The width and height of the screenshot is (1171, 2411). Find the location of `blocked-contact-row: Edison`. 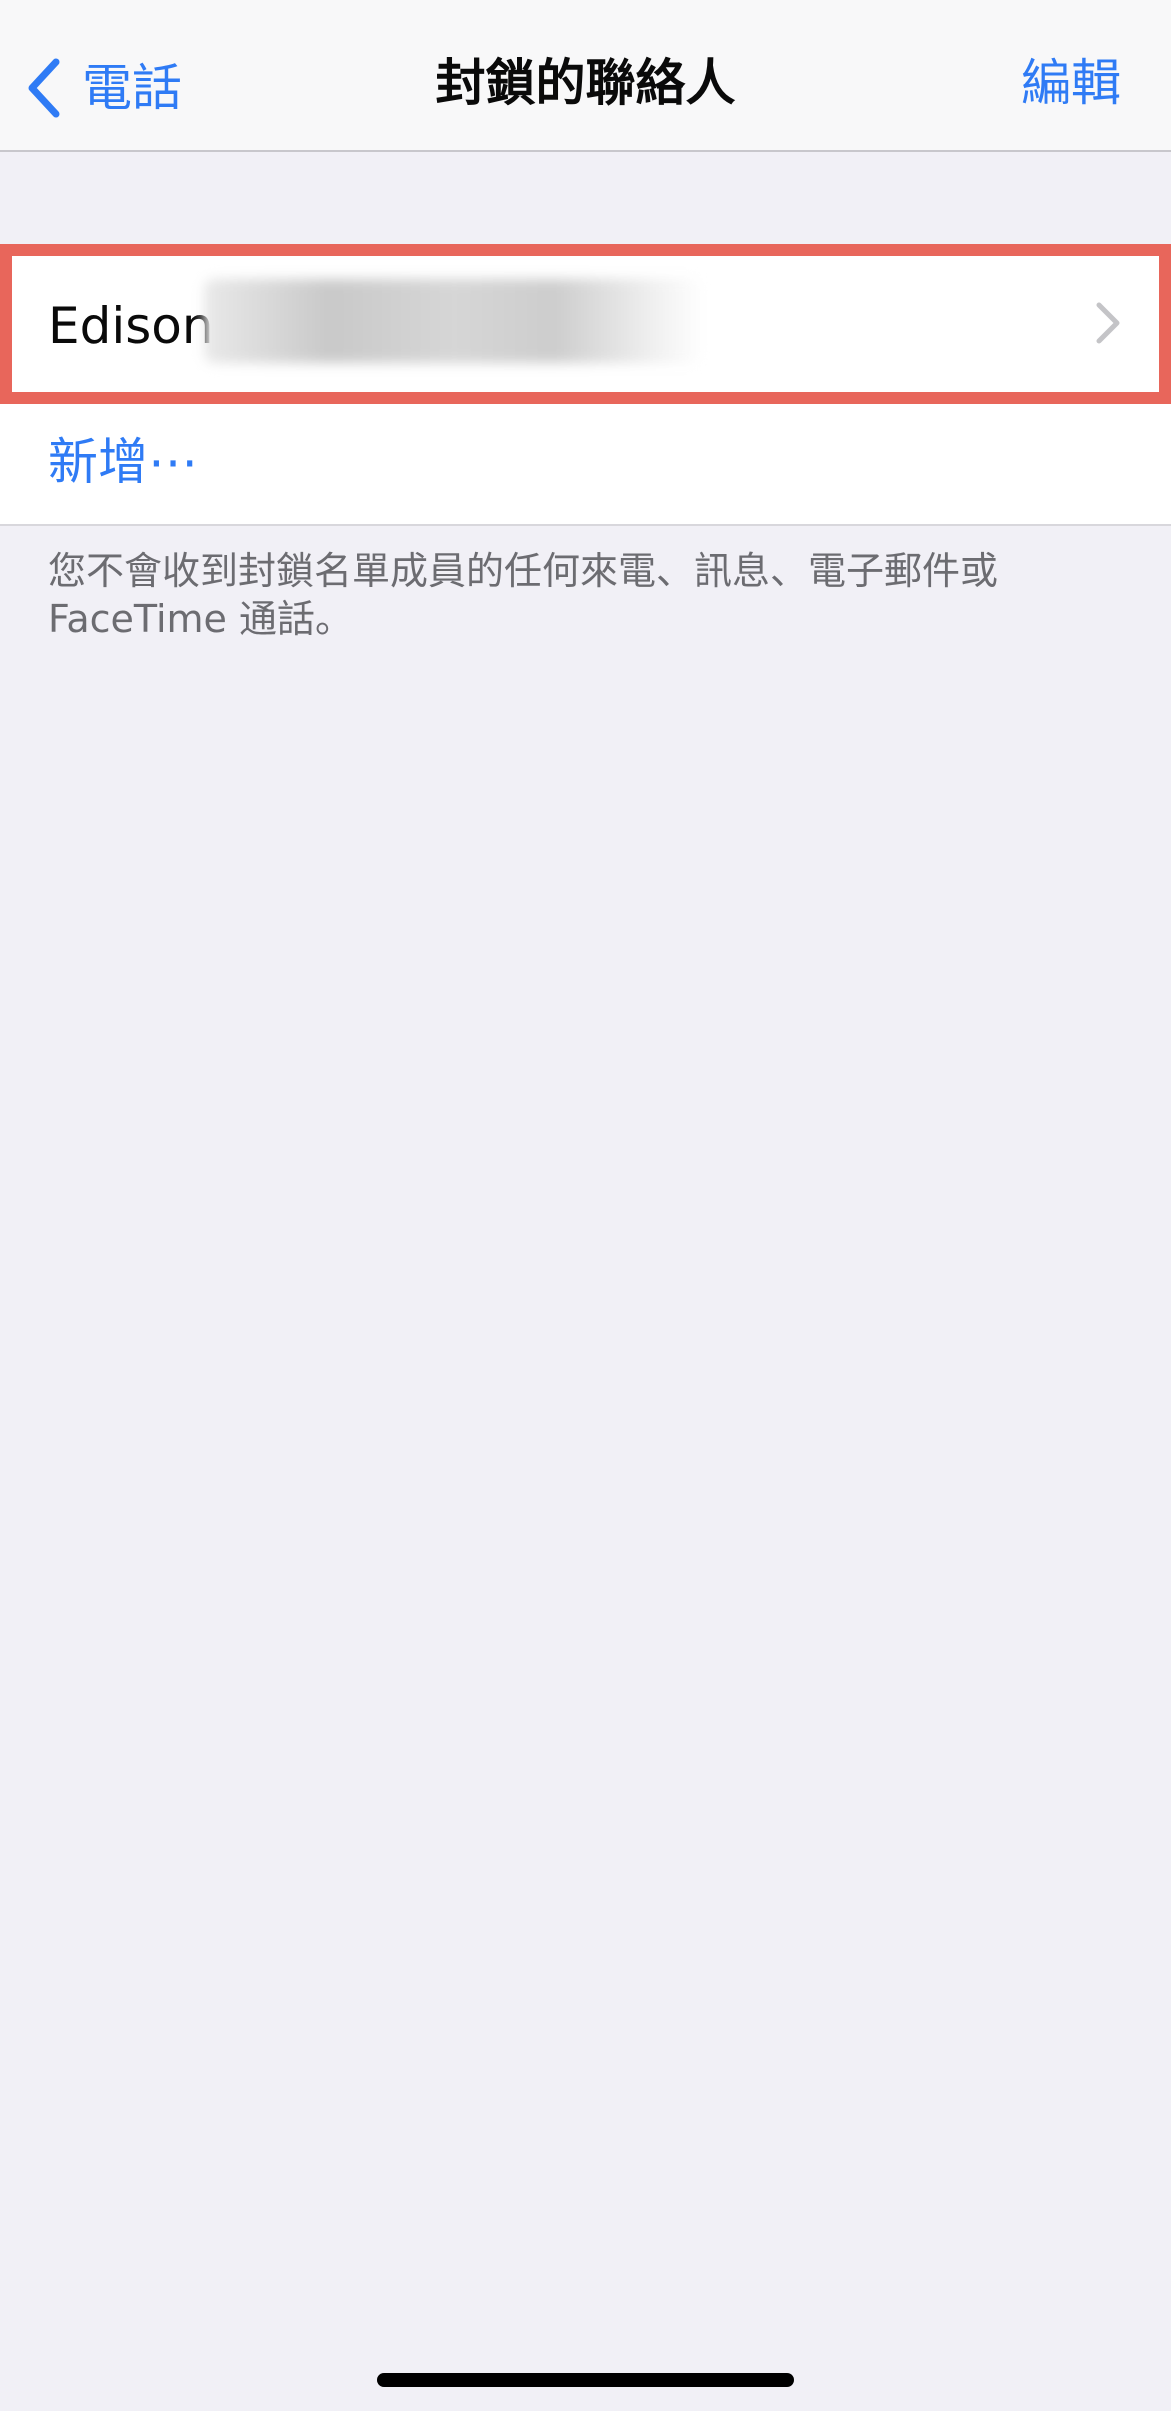

blocked-contact-row: Edison is located at coordinates (585, 324).